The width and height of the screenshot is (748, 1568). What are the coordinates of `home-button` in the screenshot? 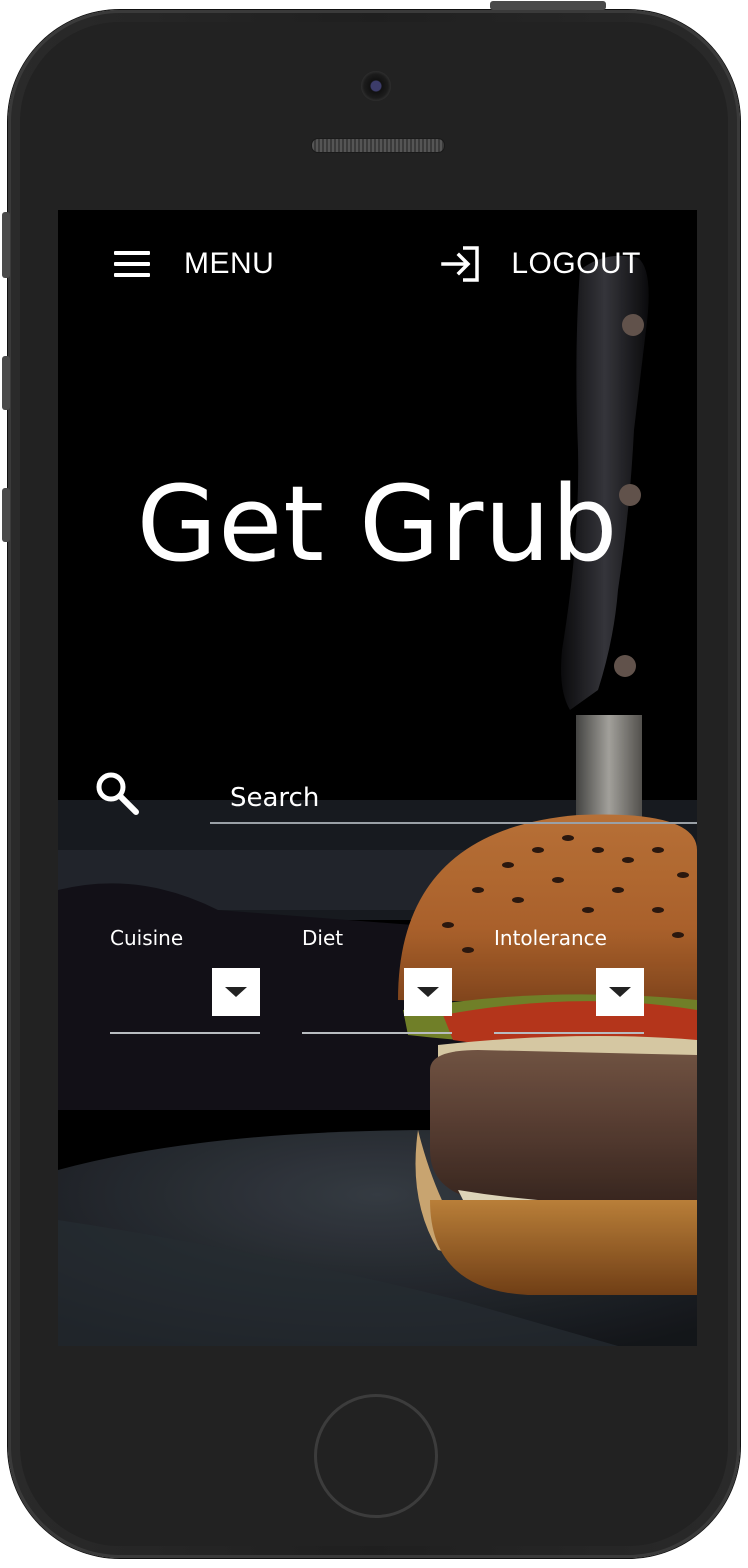 It's located at (376, 1456).